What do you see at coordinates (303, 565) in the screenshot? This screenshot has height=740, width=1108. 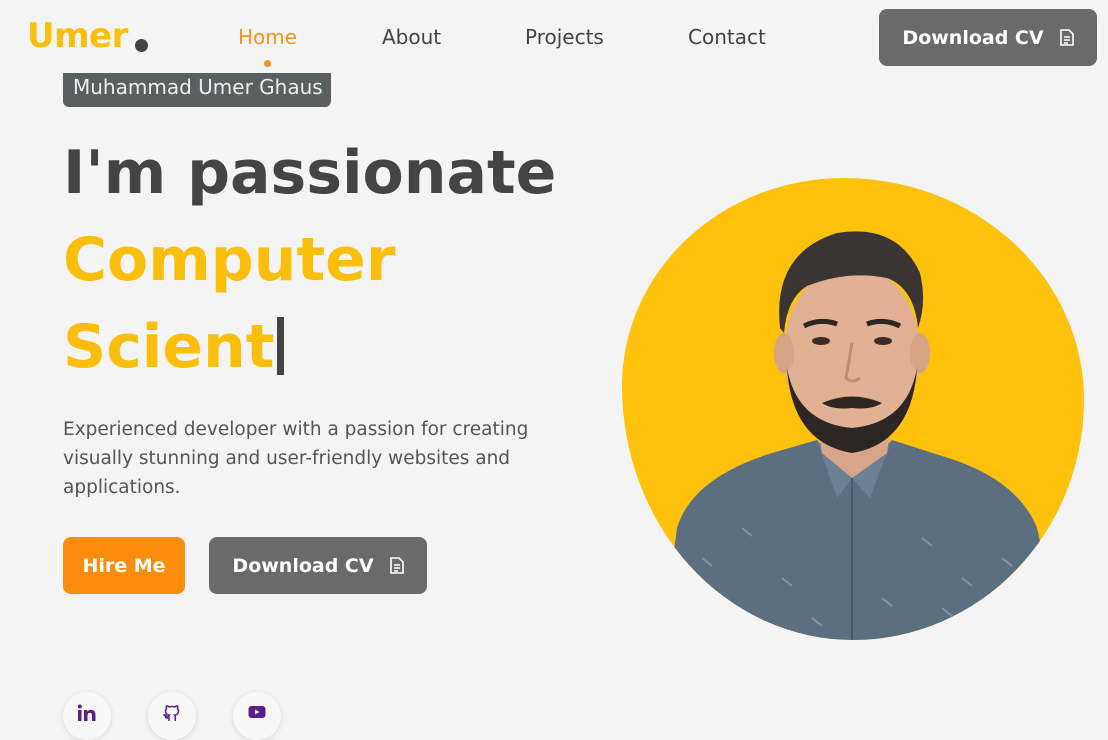 I see `download-cv-label: Download CV` at bounding box center [303, 565].